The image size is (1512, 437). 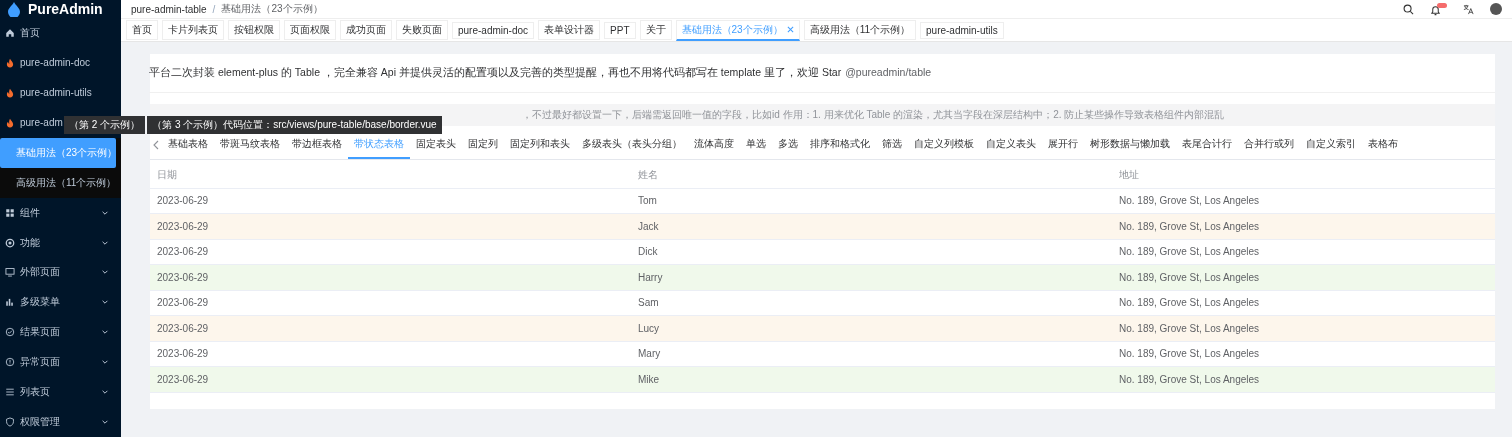 What do you see at coordinates (60, 182) in the screenshot?
I see `submenu-item: 高级用法（11个示例）` at bounding box center [60, 182].